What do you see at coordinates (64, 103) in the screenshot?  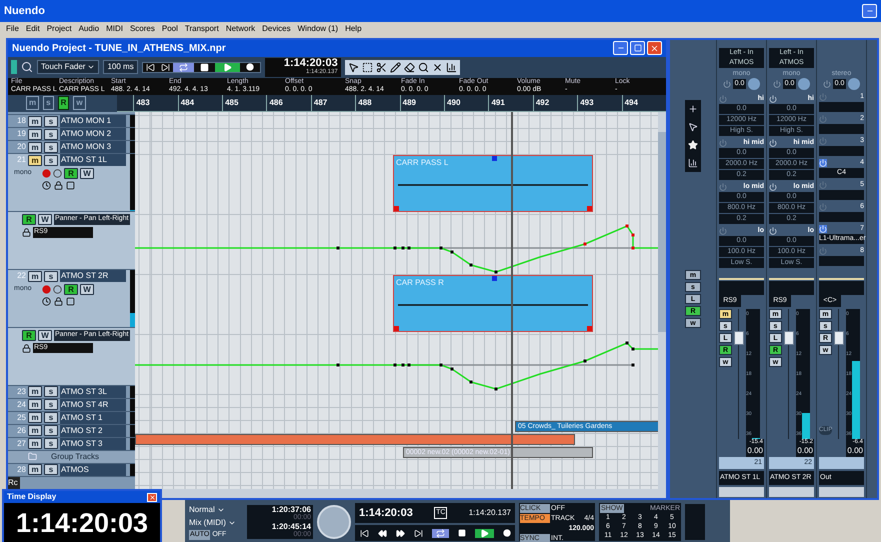 I see `global-toggle-button: R` at bounding box center [64, 103].